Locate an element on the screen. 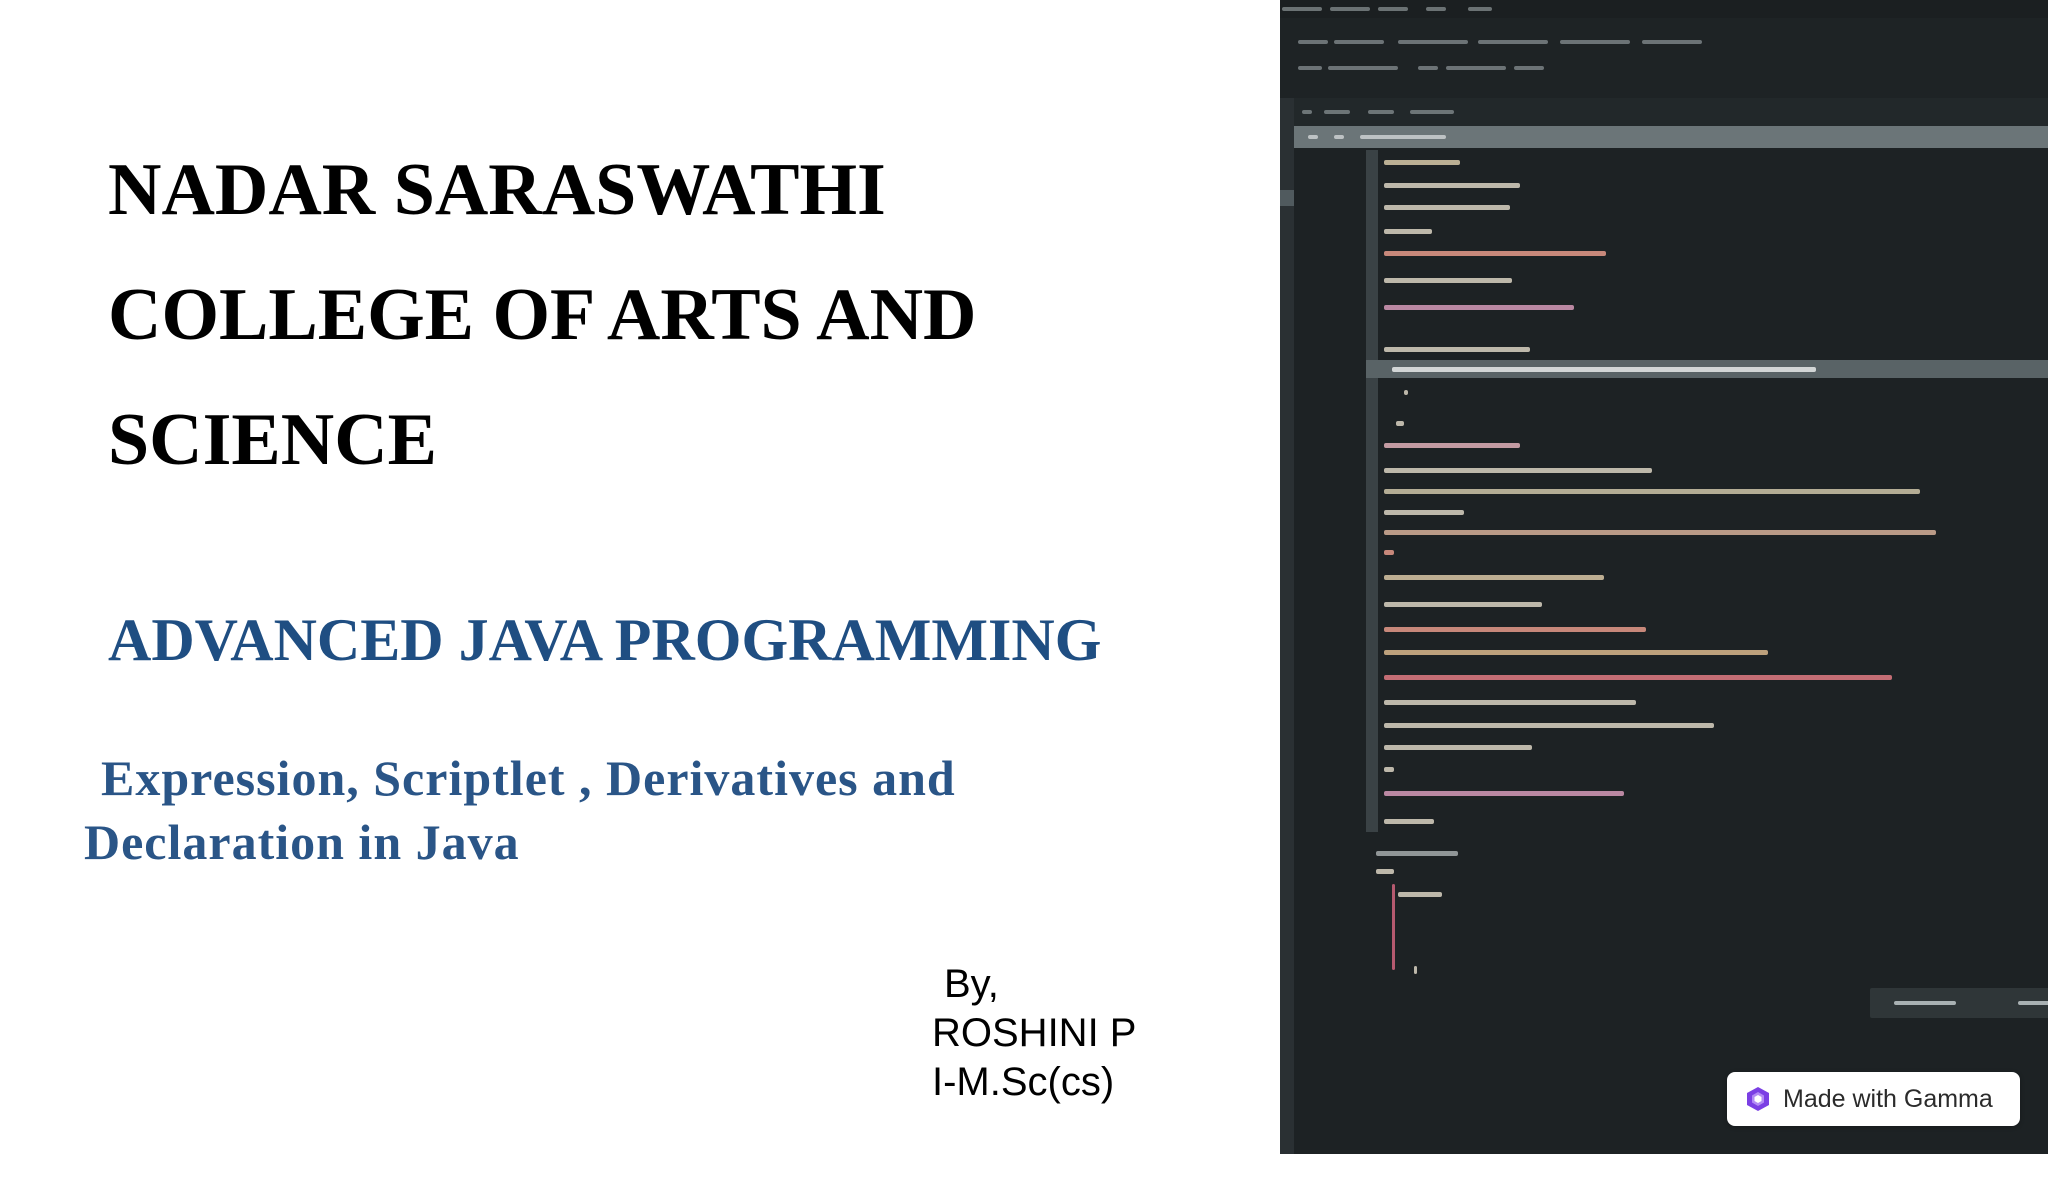  editor-toolbar is located at coordinates (1664, 58).